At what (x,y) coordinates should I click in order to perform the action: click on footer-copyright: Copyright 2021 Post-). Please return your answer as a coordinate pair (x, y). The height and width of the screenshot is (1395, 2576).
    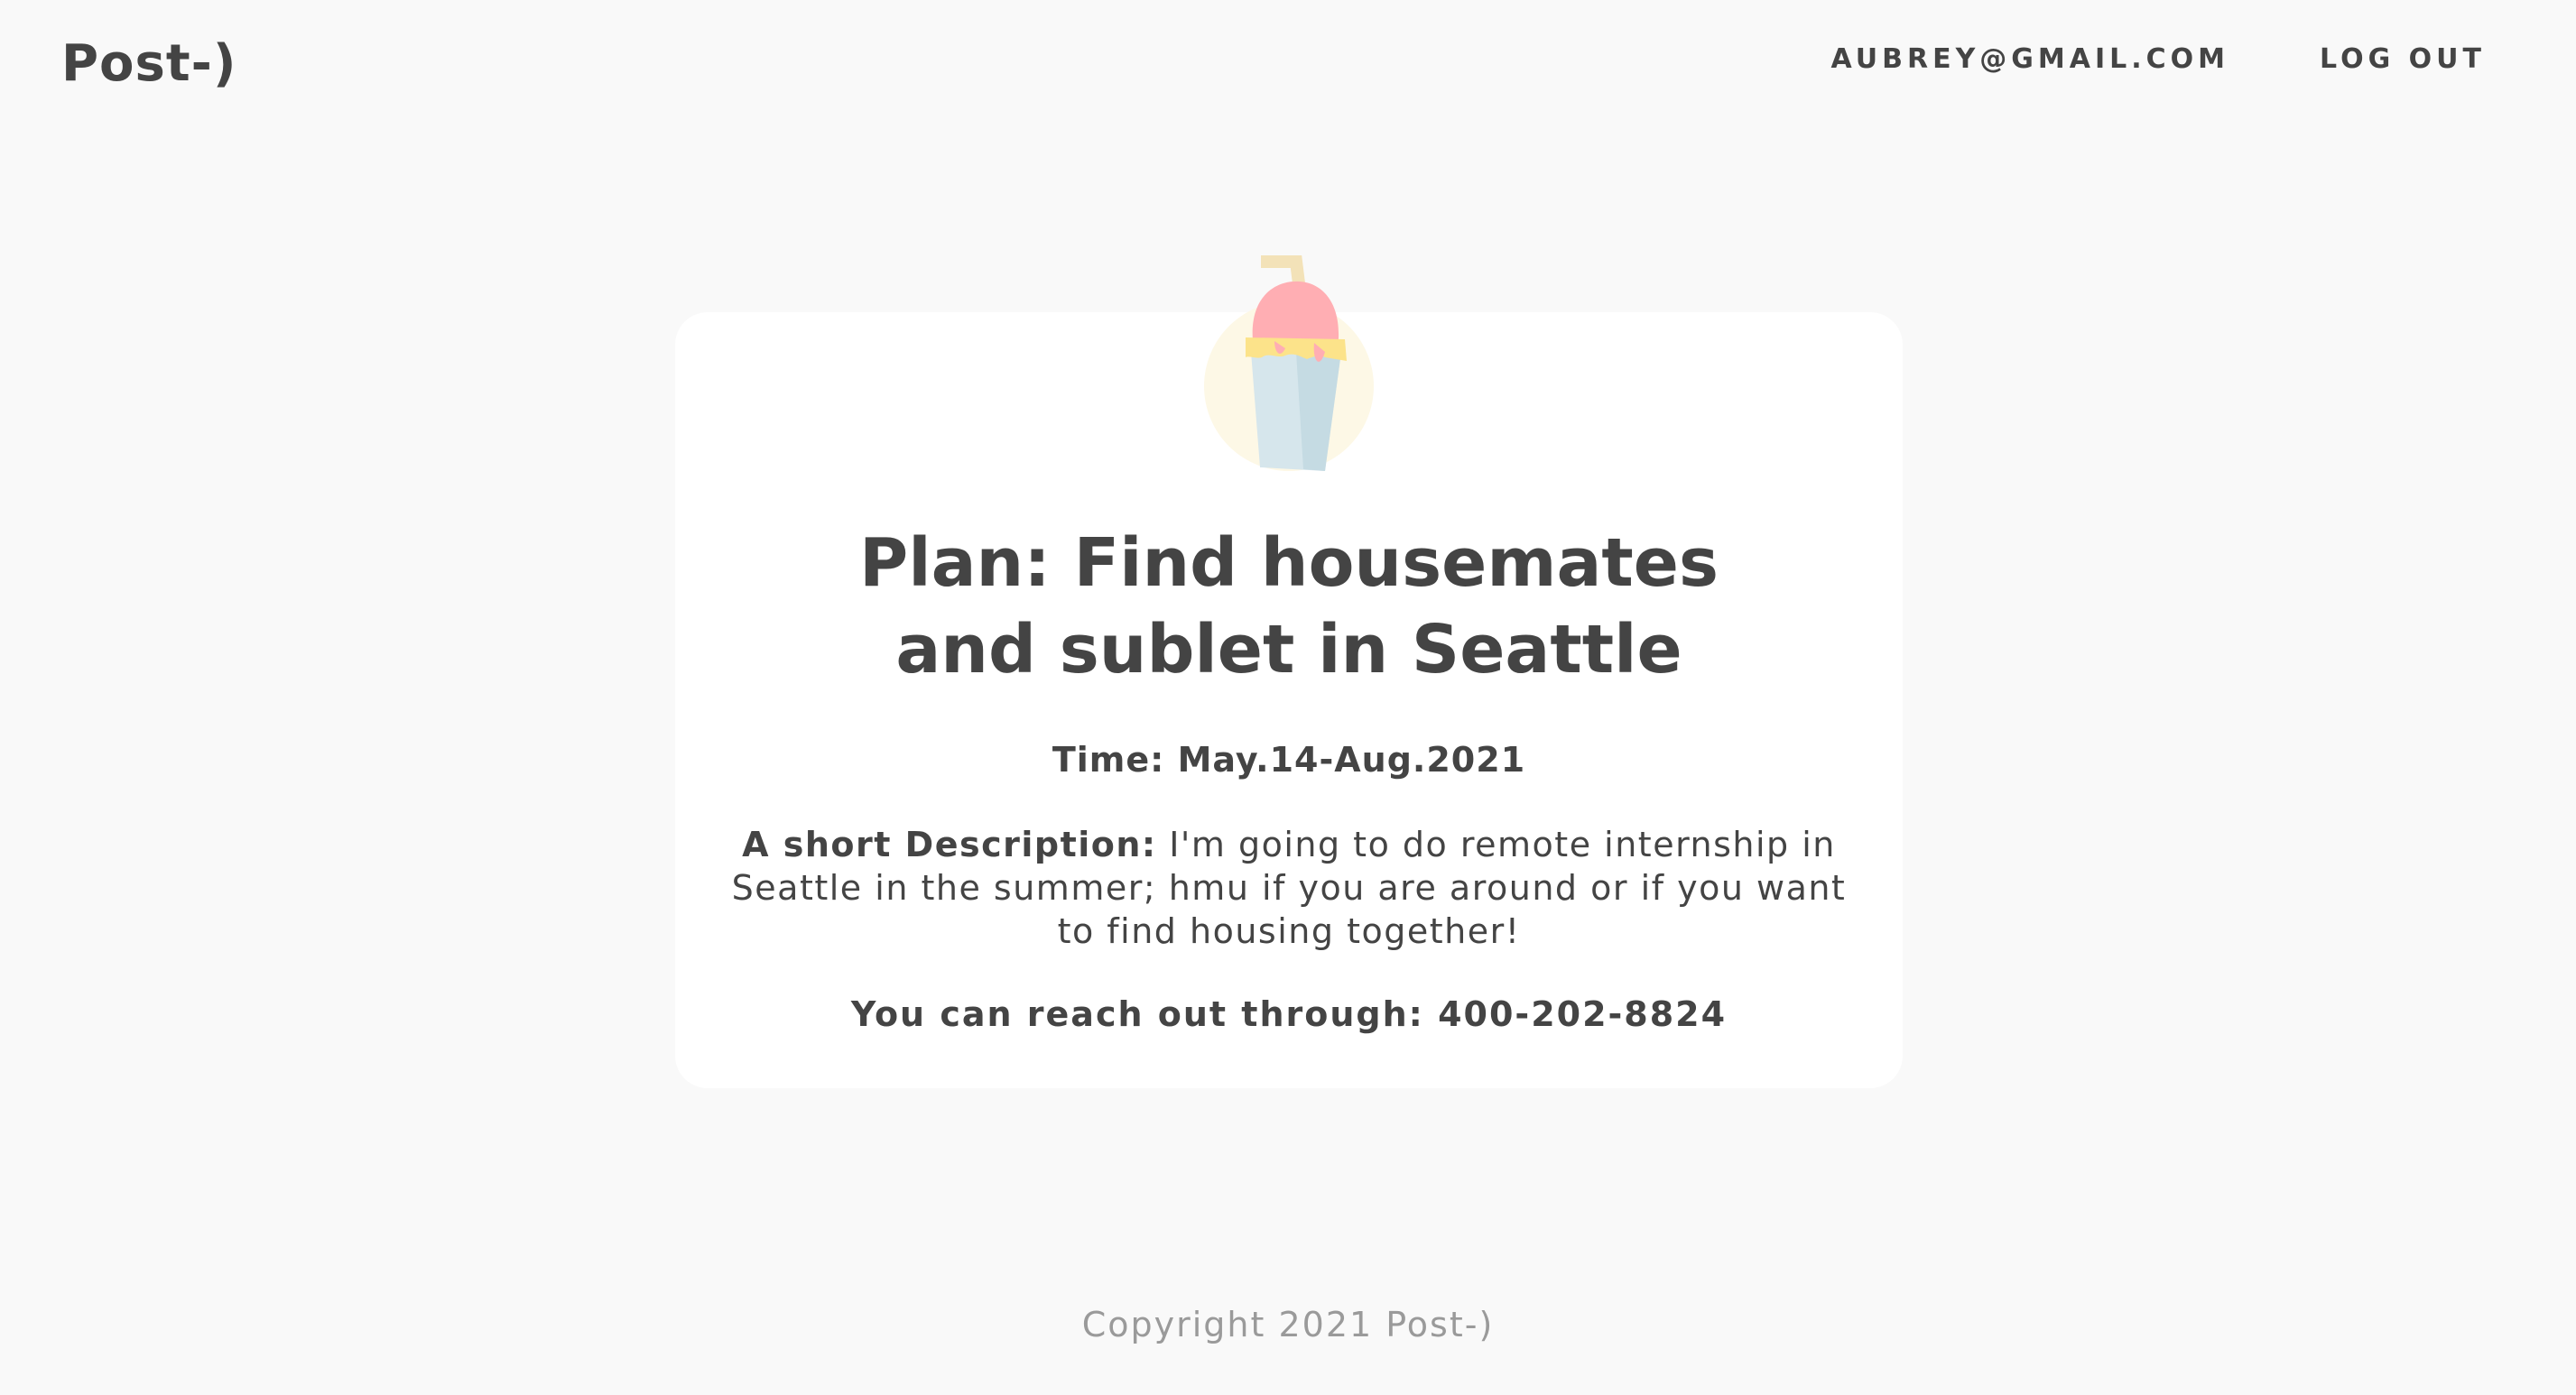
    Looking at the image, I should click on (1288, 1325).